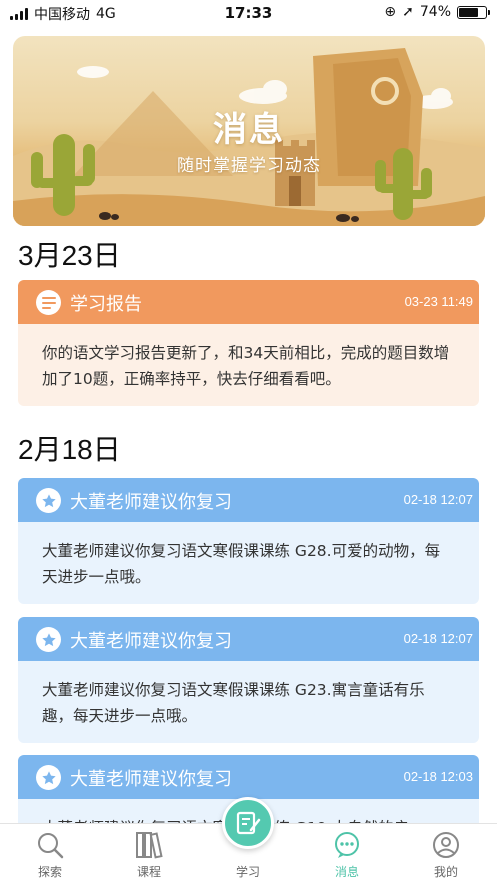 This screenshot has width=497, height=883. I want to click on study-icon, so click(248, 823).